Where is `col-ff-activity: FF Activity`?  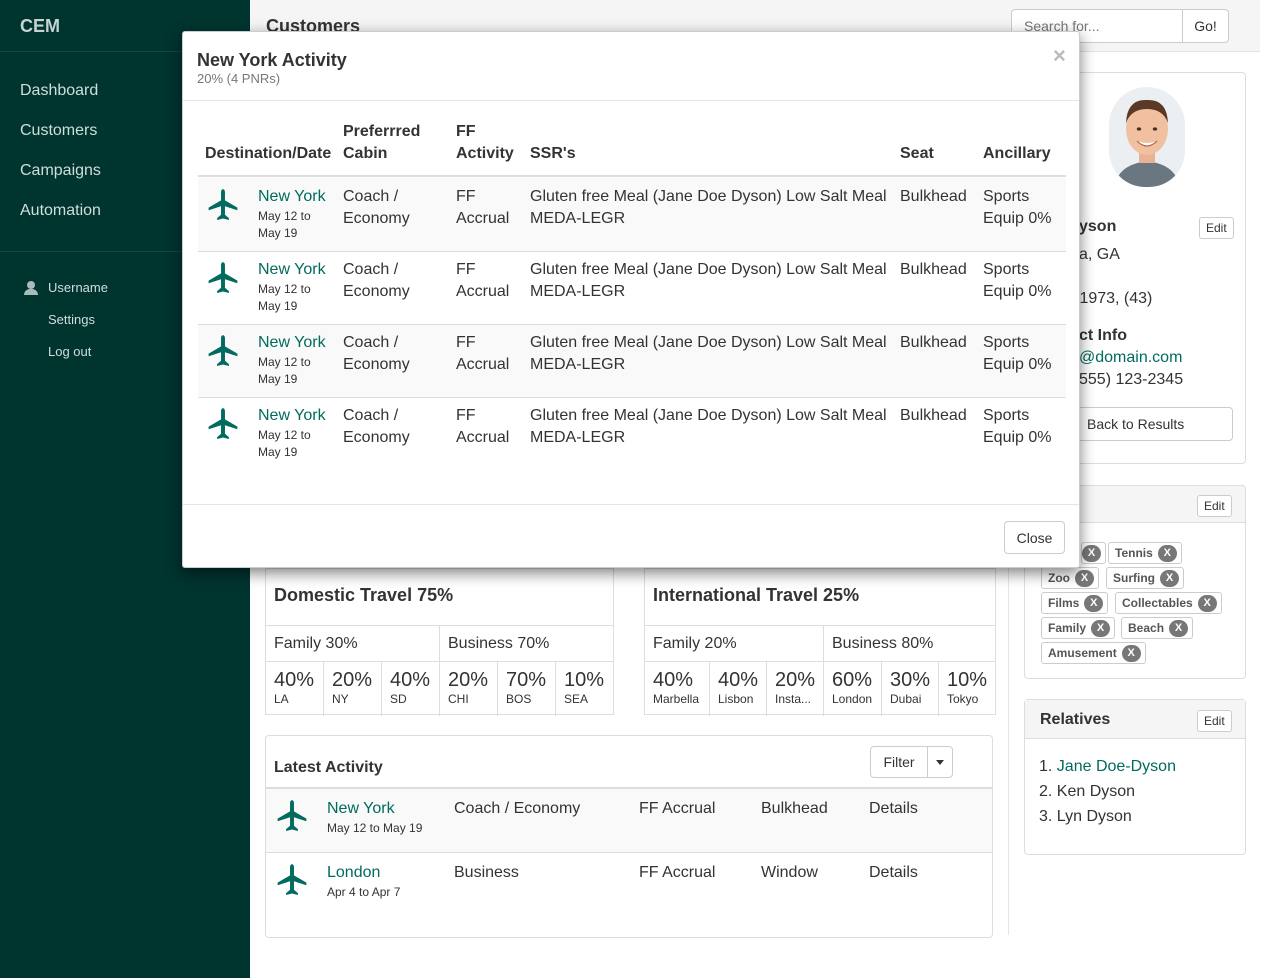
col-ff-activity: FF Activity is located at coordinates (485, 142).